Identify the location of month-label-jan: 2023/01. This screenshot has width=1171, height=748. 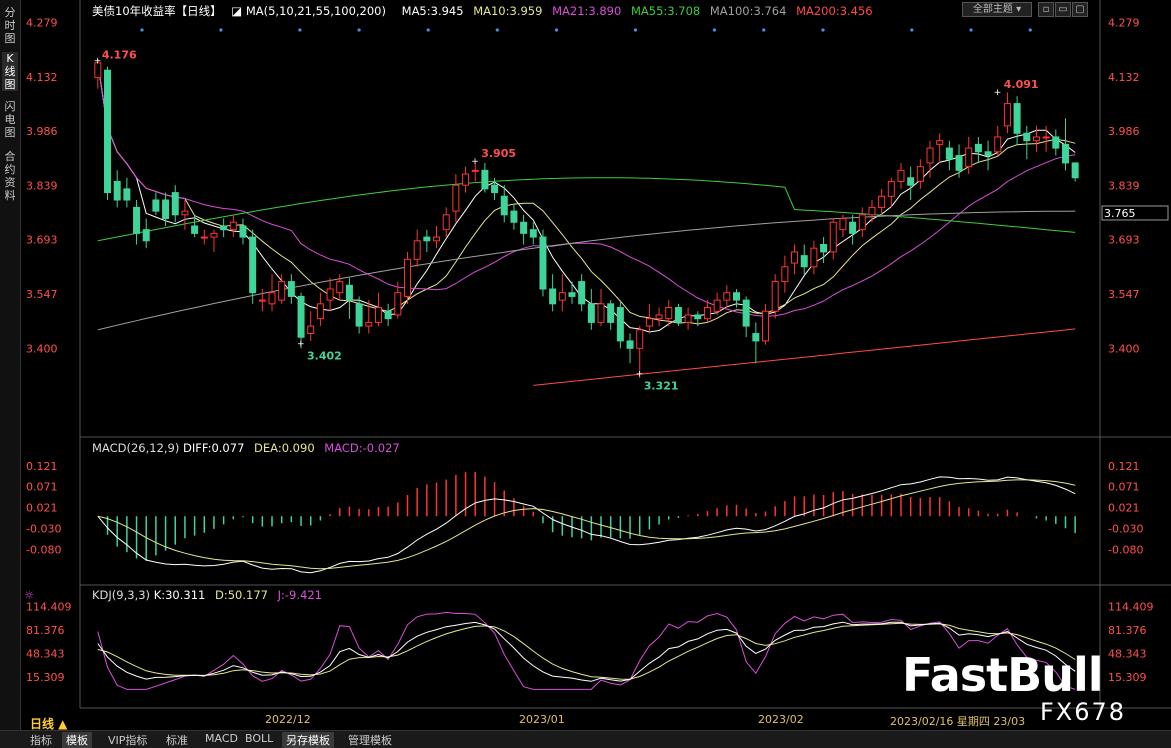
(542, 719).